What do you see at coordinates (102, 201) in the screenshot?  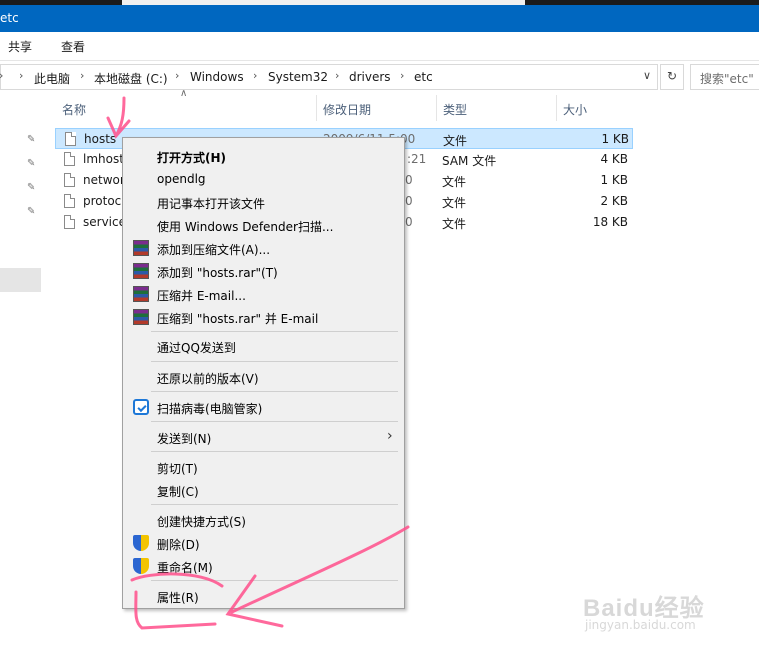 I see `file-name: protoc` at bounding box center [102, 201].